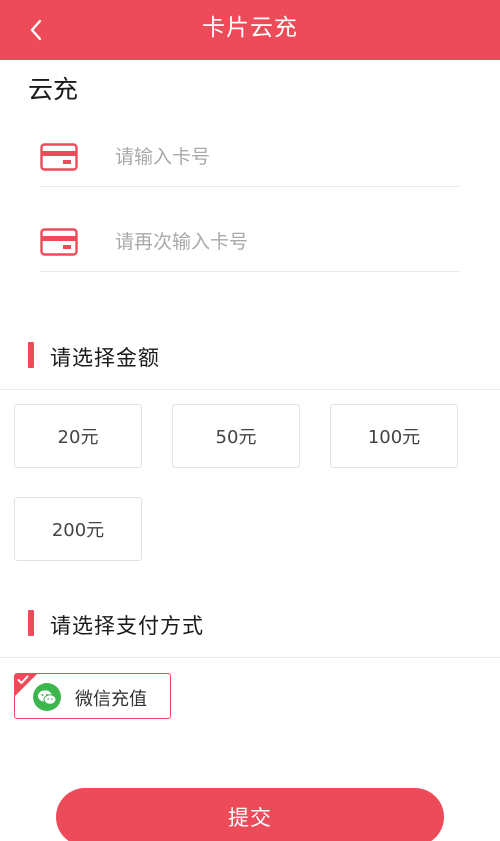 The width and height of the screenshot is (500, 841). Describe the element at coordinates (394, 436) in the screenshot. I see `amount-option-100: 100元` at that location.